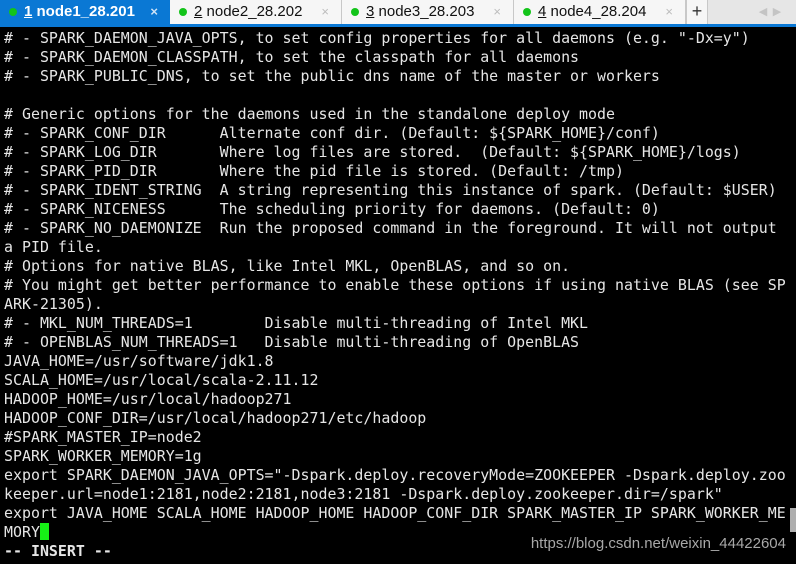 Image resolution: width=796 pixels, height=564 pixels. I want to click on terminal-line-text: SPARK_WORKER_MEMORY=1g, so click(103, 456).